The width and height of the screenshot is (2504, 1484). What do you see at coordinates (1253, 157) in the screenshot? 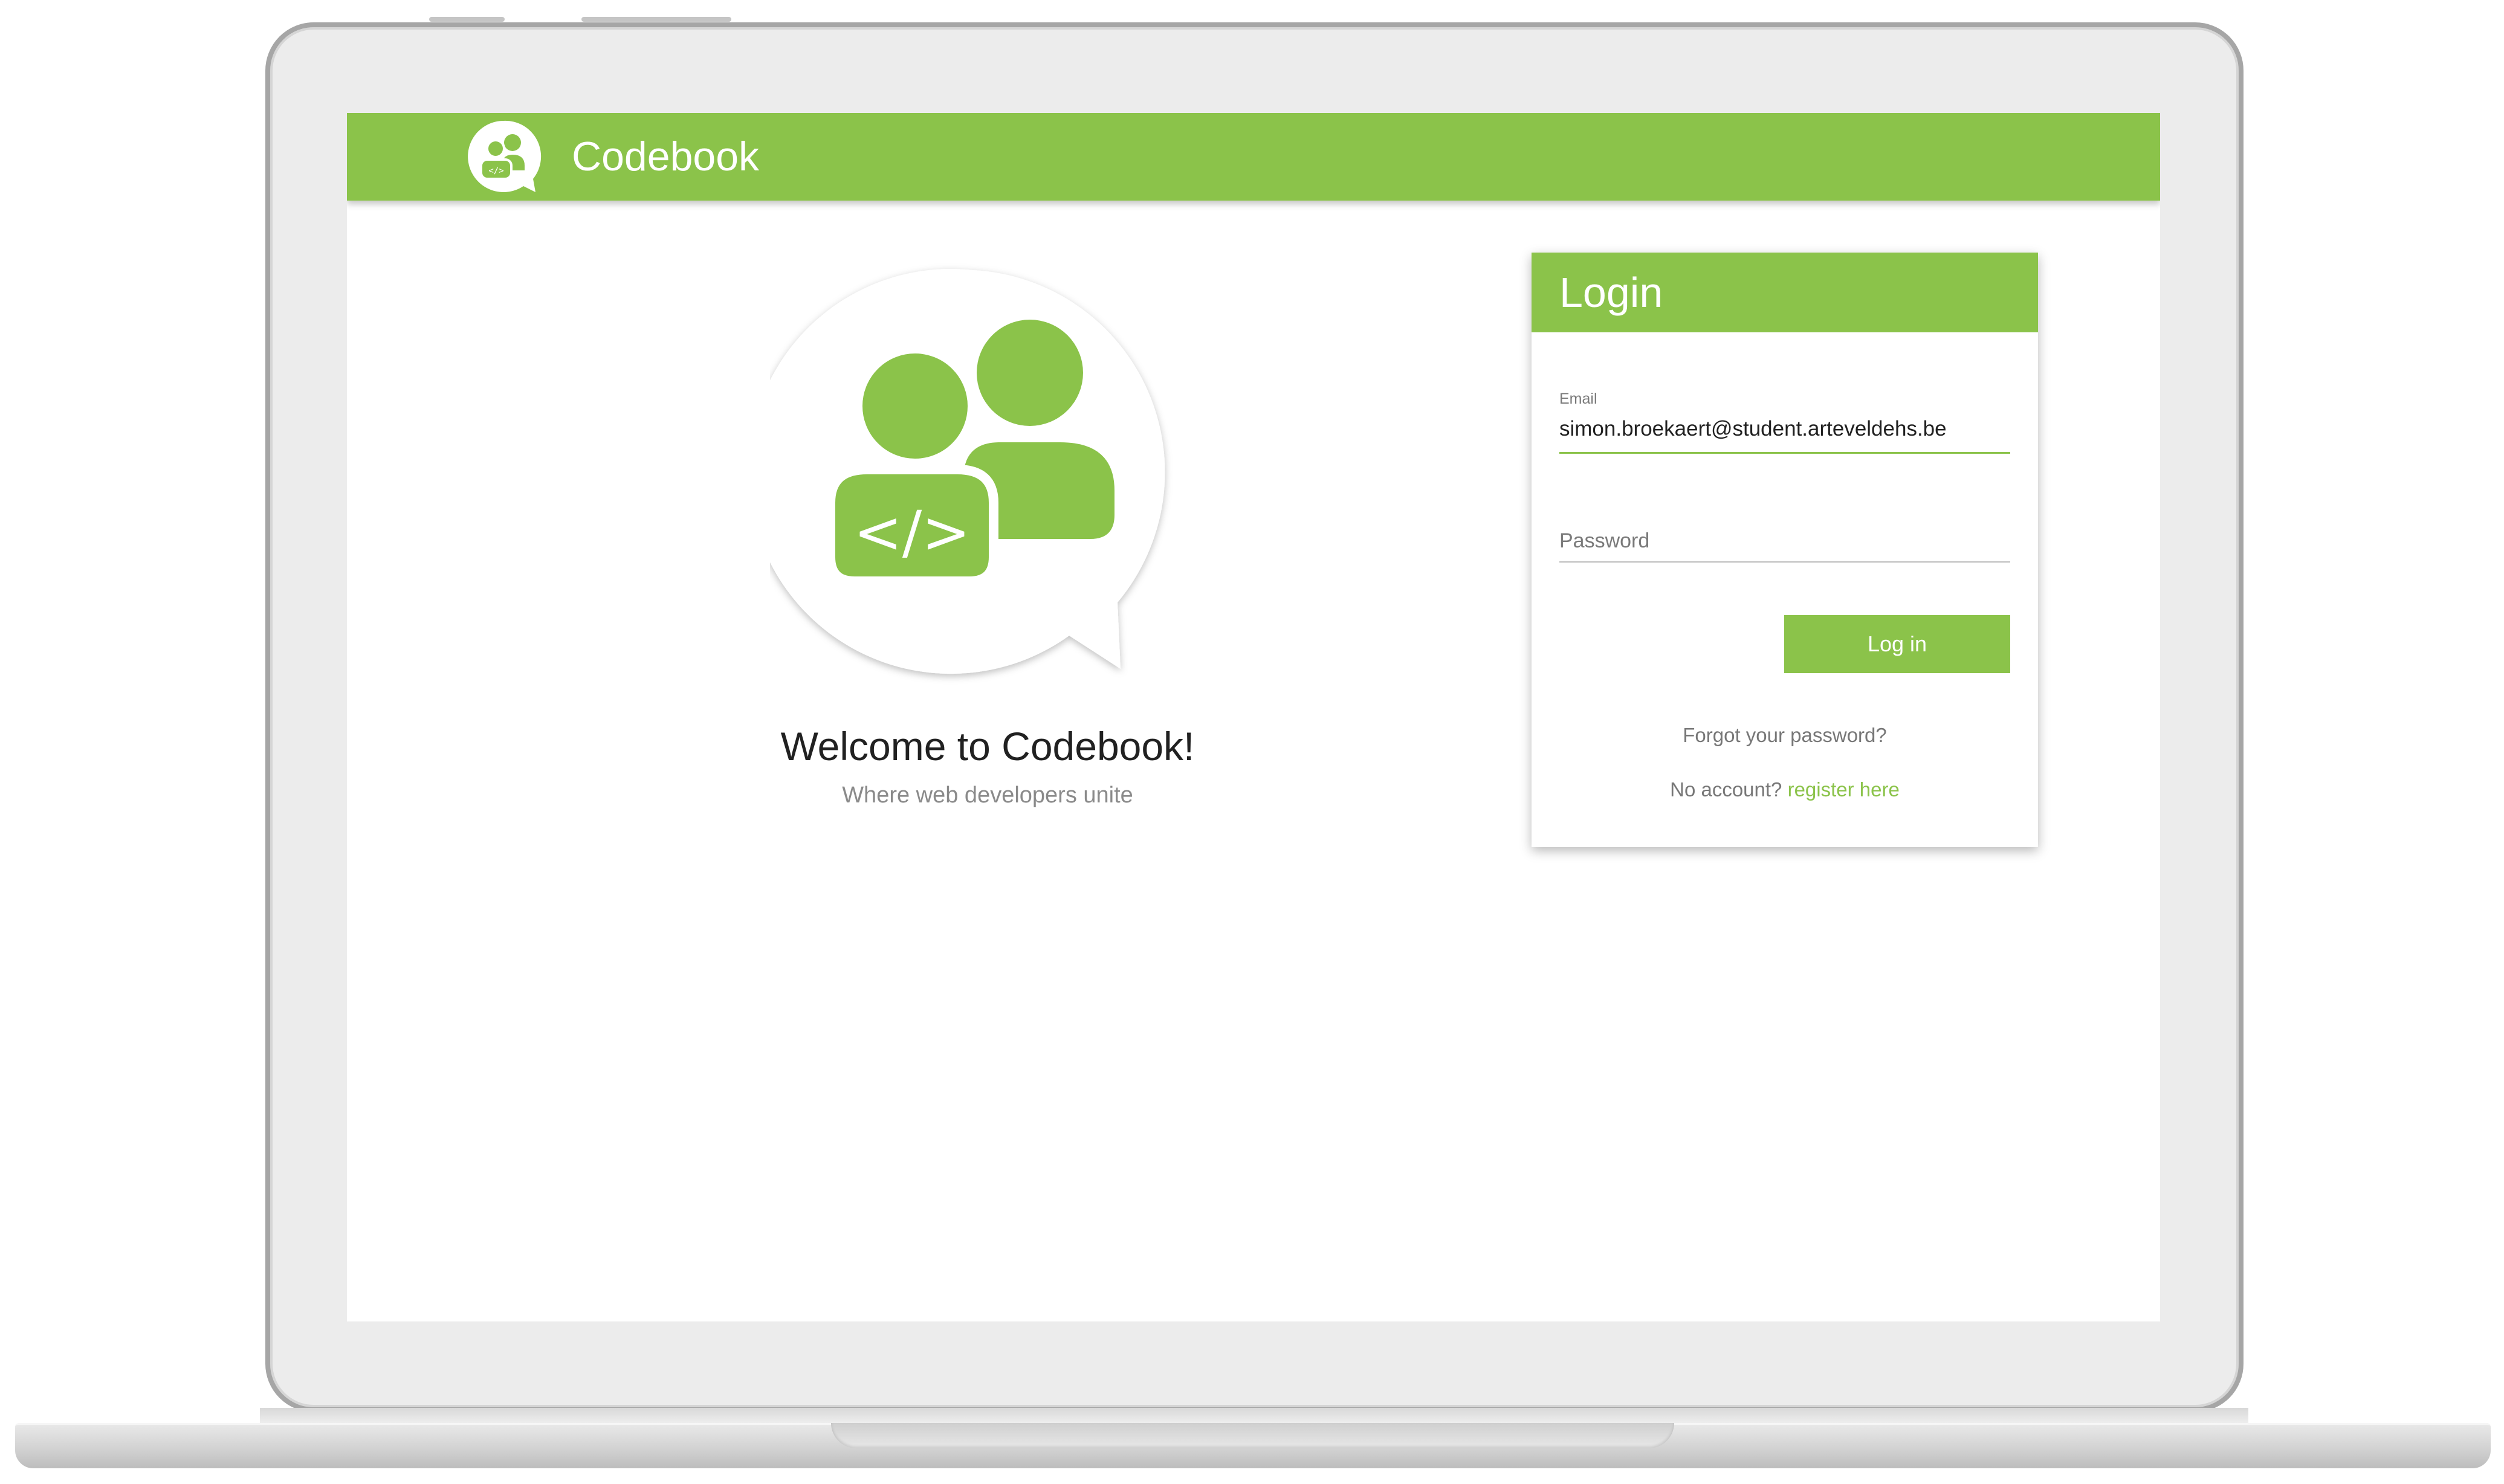
I see `top-app-bar: </> Codebook` at bounding box center [1253, 157].